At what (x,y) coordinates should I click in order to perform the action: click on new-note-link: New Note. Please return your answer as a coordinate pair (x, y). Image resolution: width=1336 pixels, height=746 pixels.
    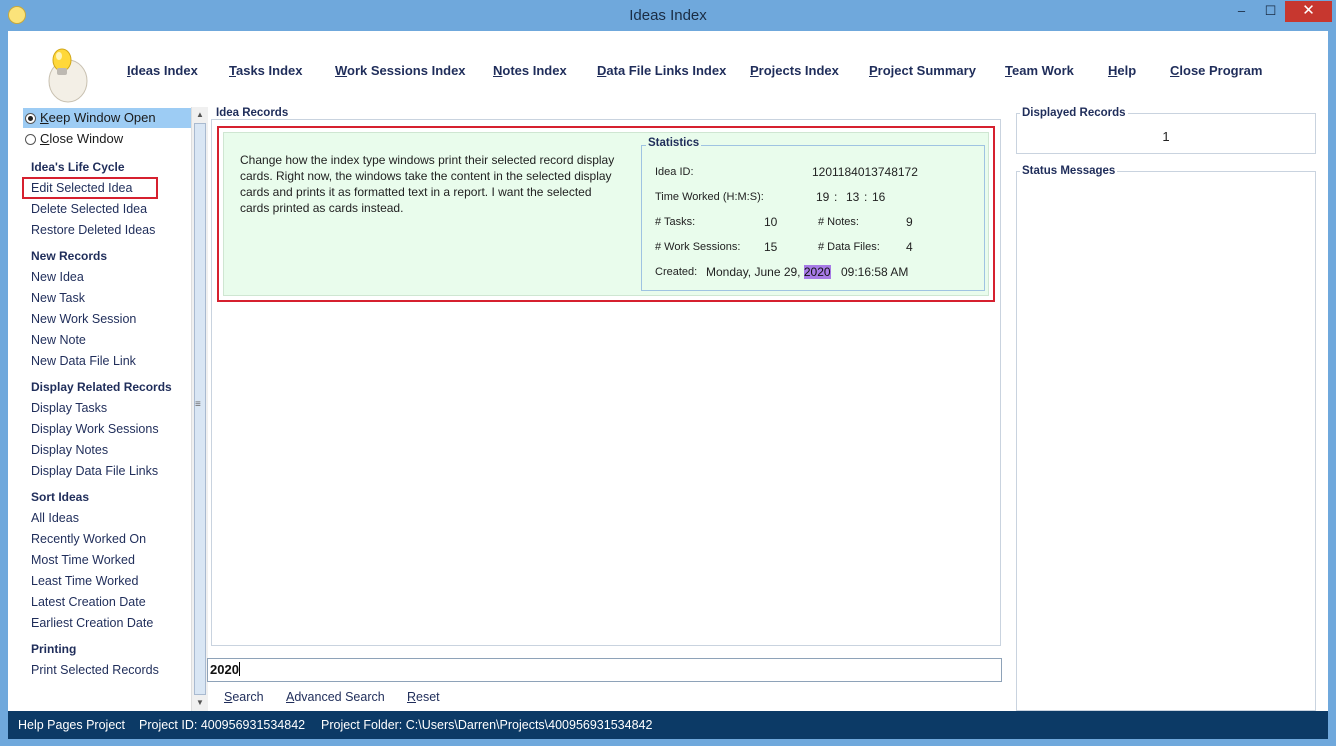
    Looking at the image, I should click on (58, 340).